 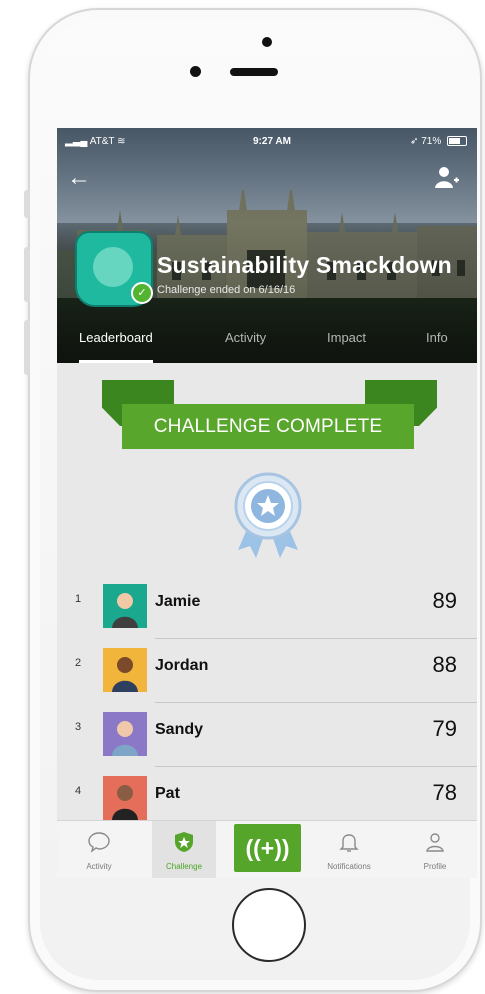 I want to click on location-icon: ➶, so click(x=414, y=141).